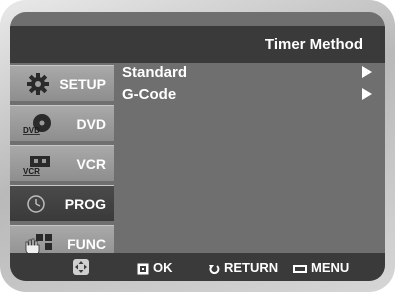 Image resolution: width=395 pixels, height=292 pixels. What do you see at coordinates (330, 267) in the screenshot?
I see `menu-label: MENU` at bounding box center [330, 267].